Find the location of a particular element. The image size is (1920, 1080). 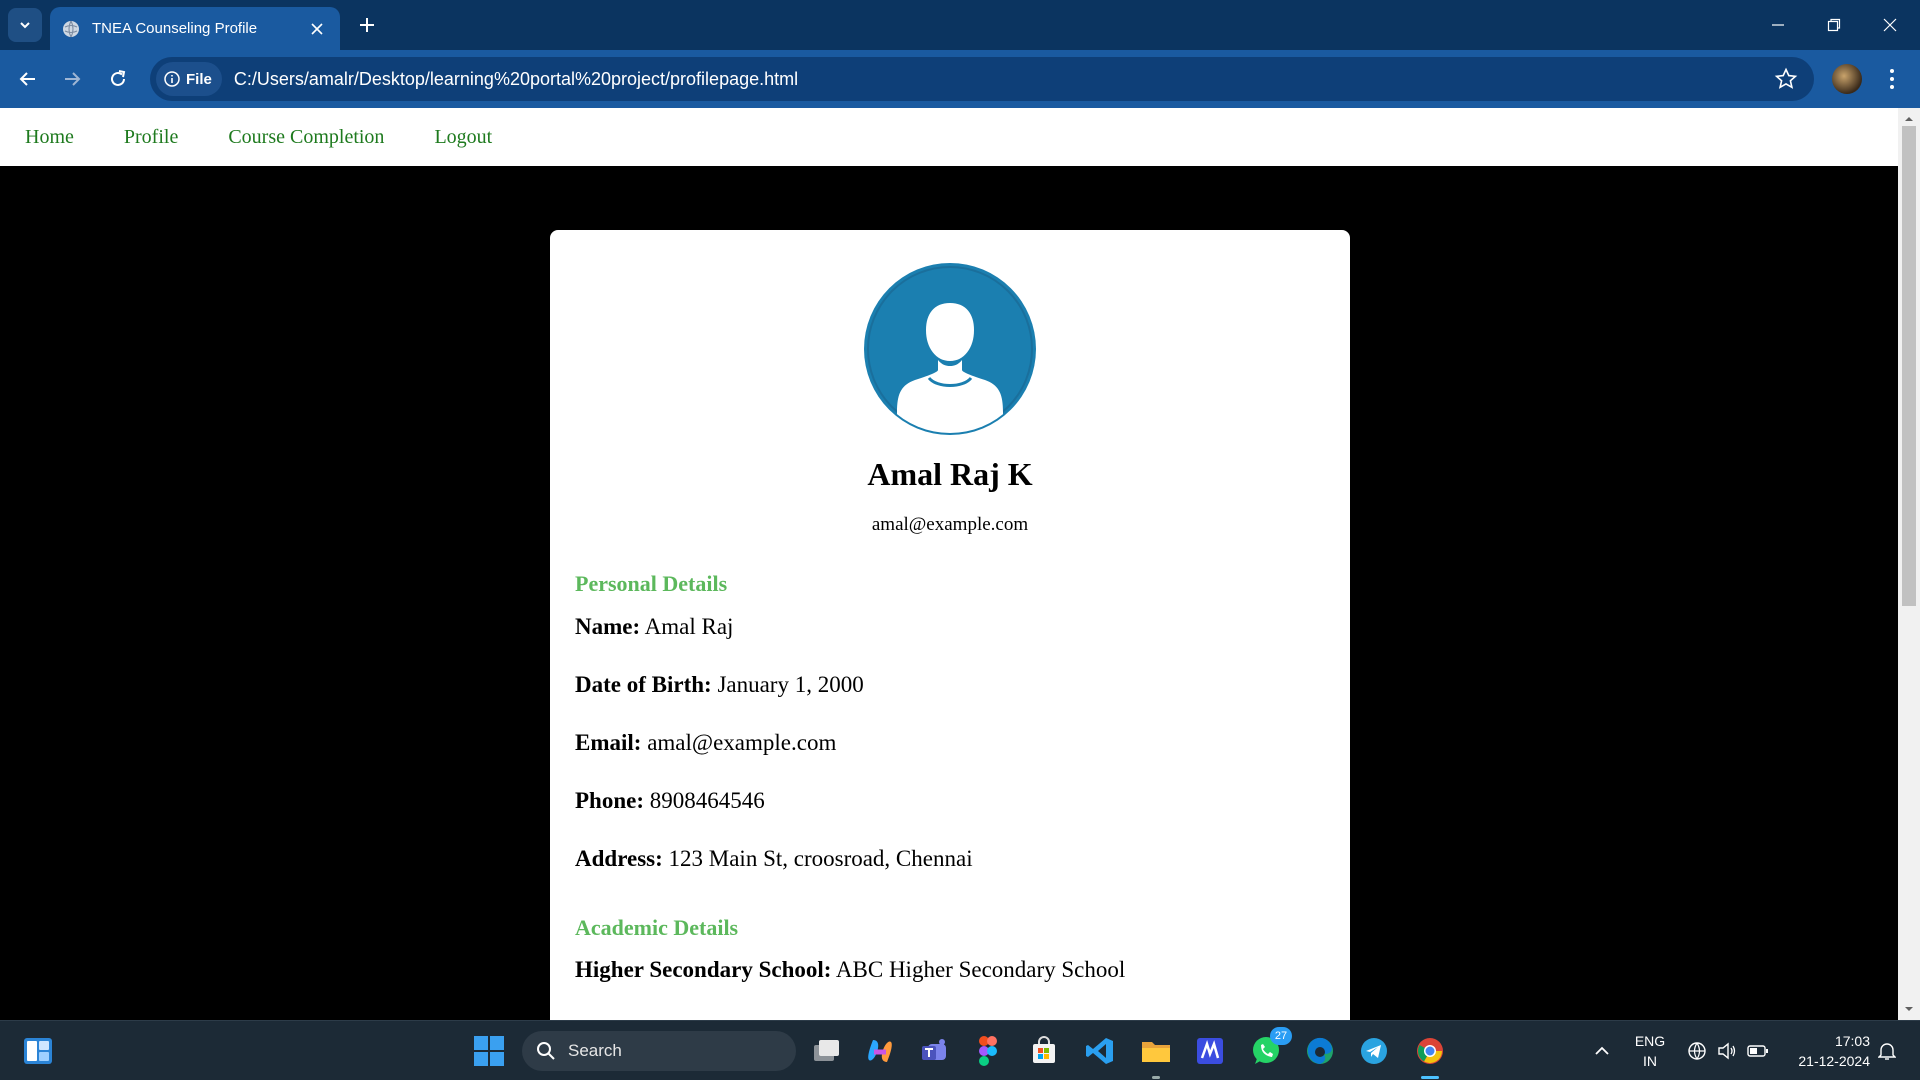

folder-icon is located at coordinates (1156, 1052).